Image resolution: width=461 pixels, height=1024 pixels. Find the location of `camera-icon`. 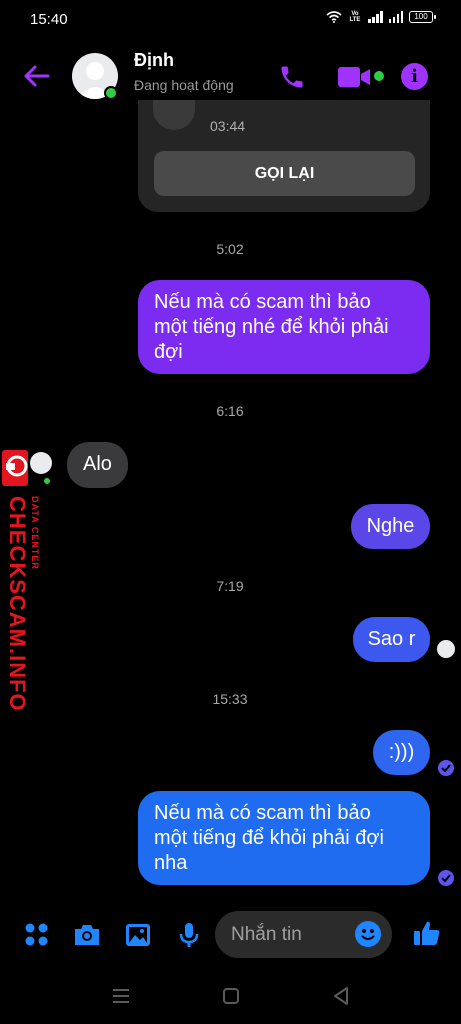

camera-icon is located at coordinates (87, 935).